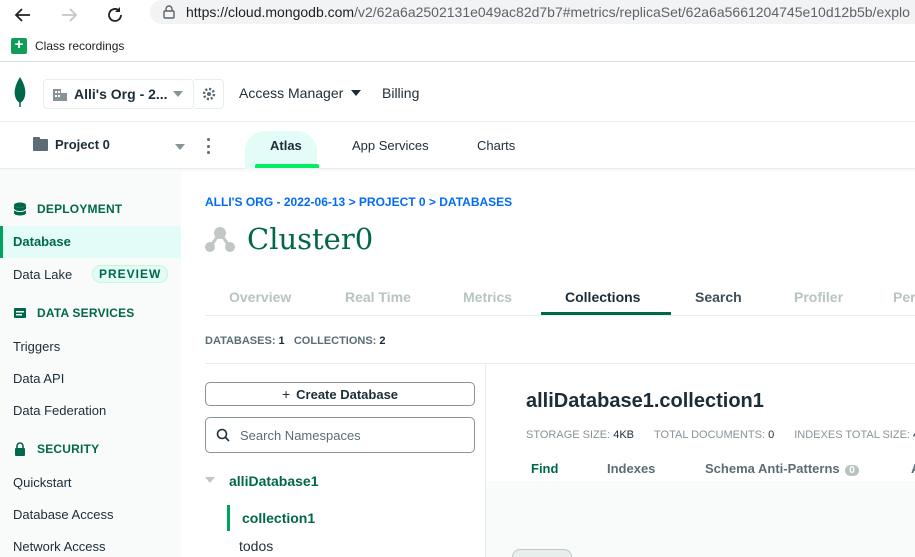 The height and width of the screenshot is (557, 915). I want to click on subtab-aggregation: A, so click(913, 468).